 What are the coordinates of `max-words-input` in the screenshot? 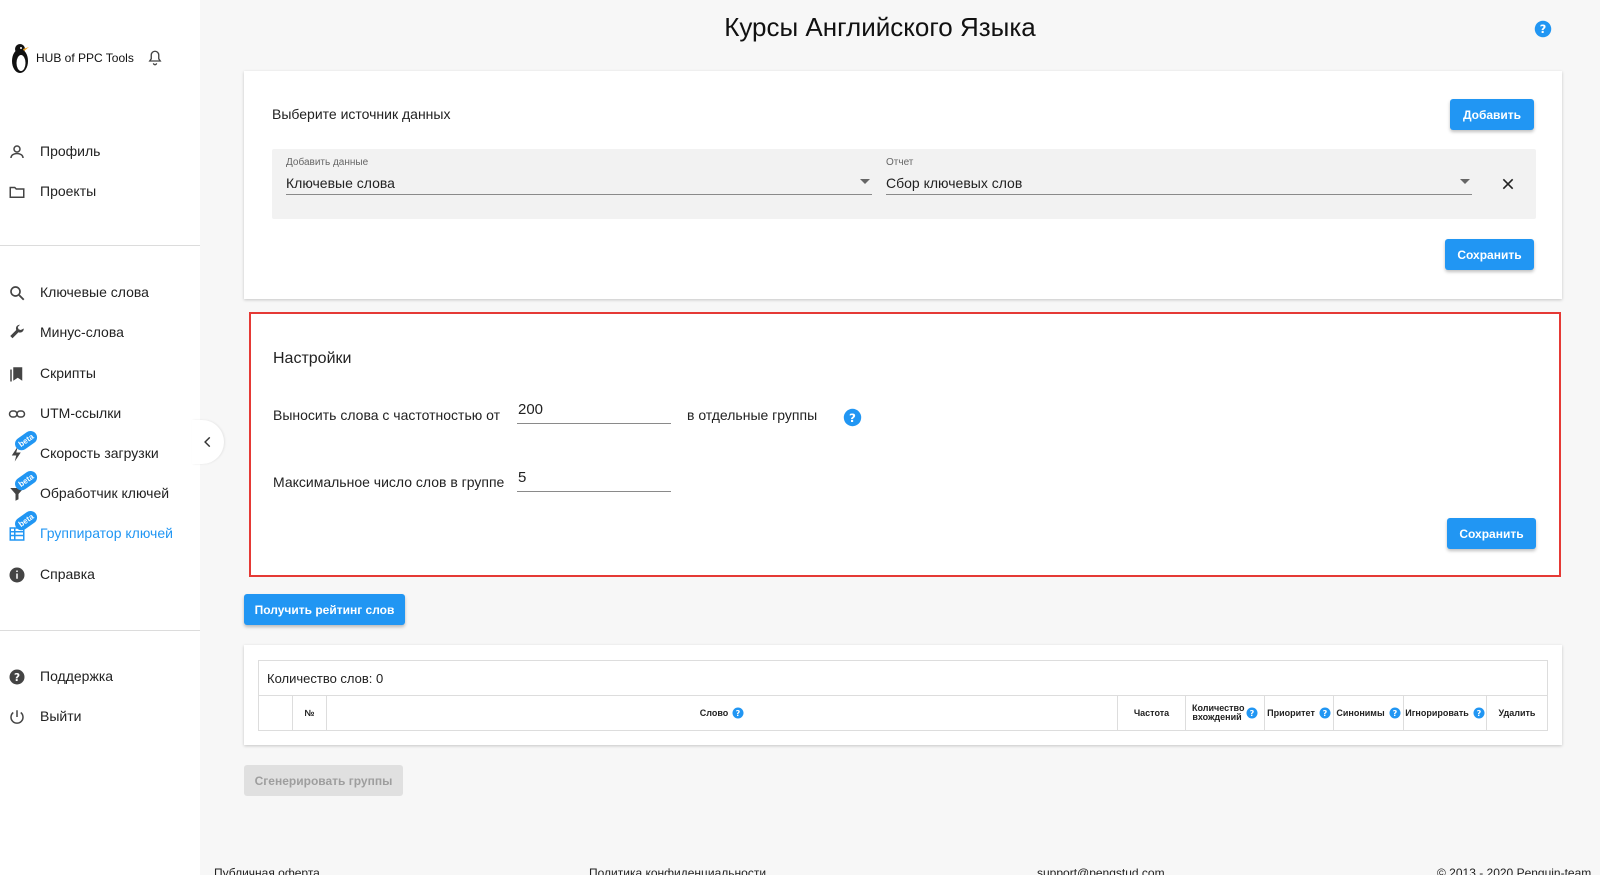 It's located at (594, 478).